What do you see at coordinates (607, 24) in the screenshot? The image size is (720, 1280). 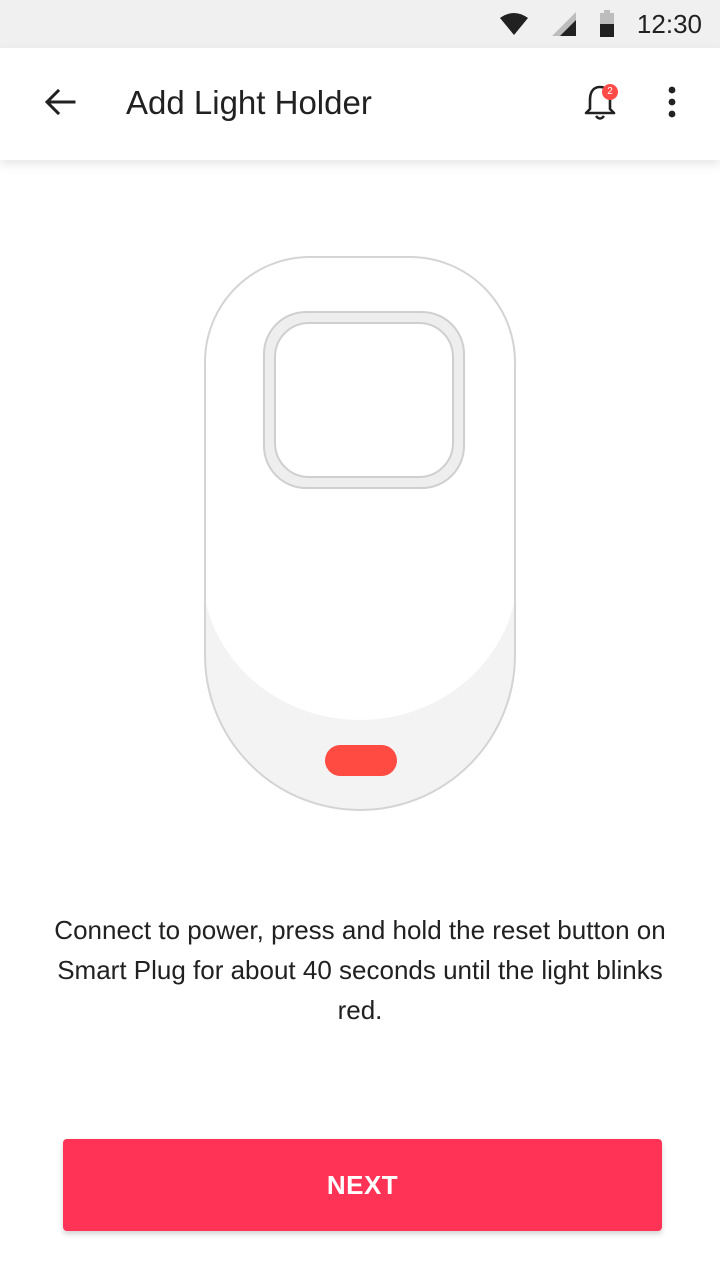 I see `battery-icon` at bounding box center [607, 24].